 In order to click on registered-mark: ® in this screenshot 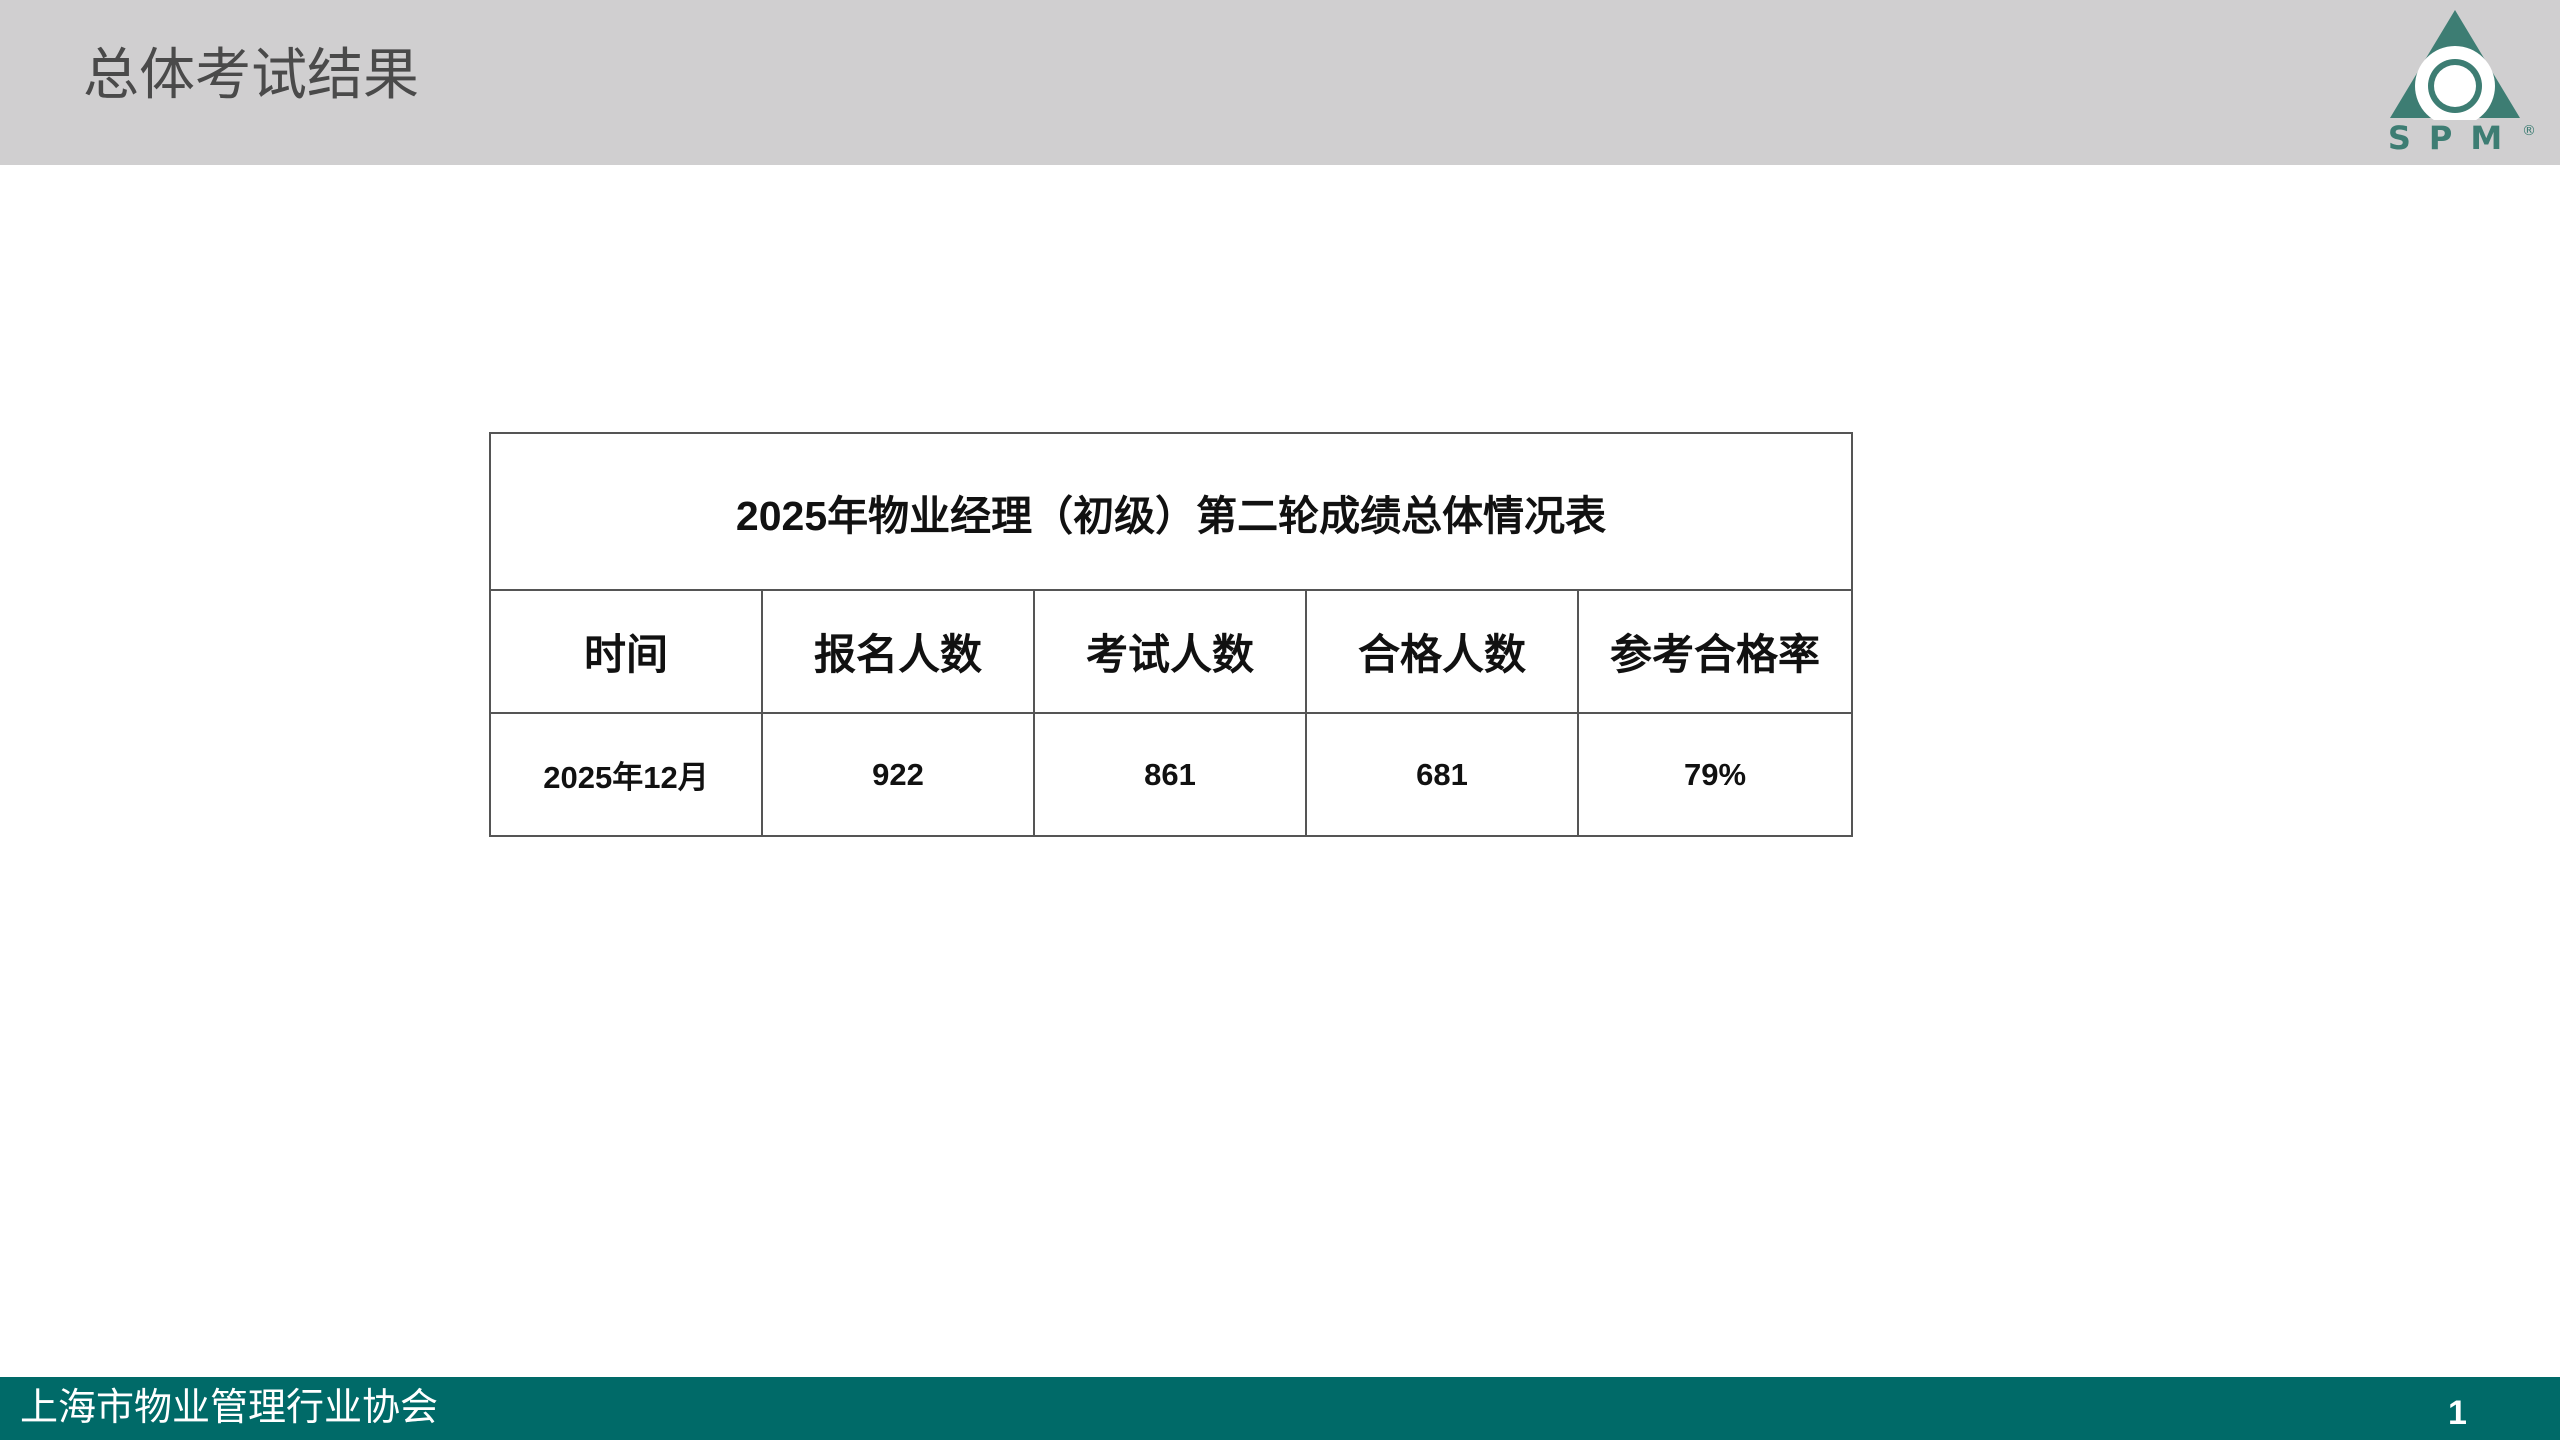, I will do `click(2529, 131)`.